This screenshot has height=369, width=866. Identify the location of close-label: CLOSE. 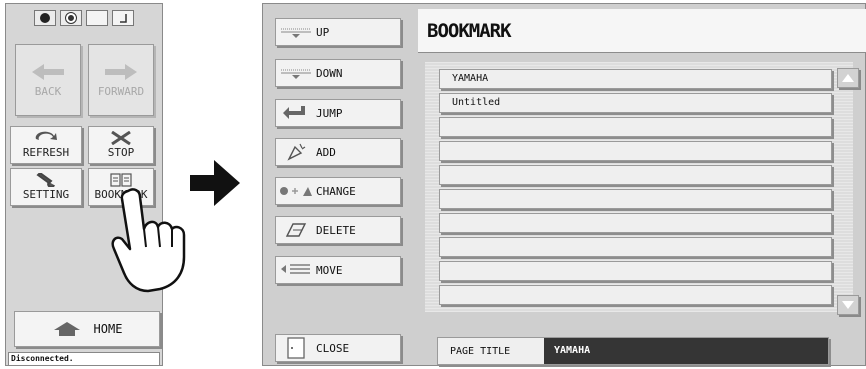
(333, 348).